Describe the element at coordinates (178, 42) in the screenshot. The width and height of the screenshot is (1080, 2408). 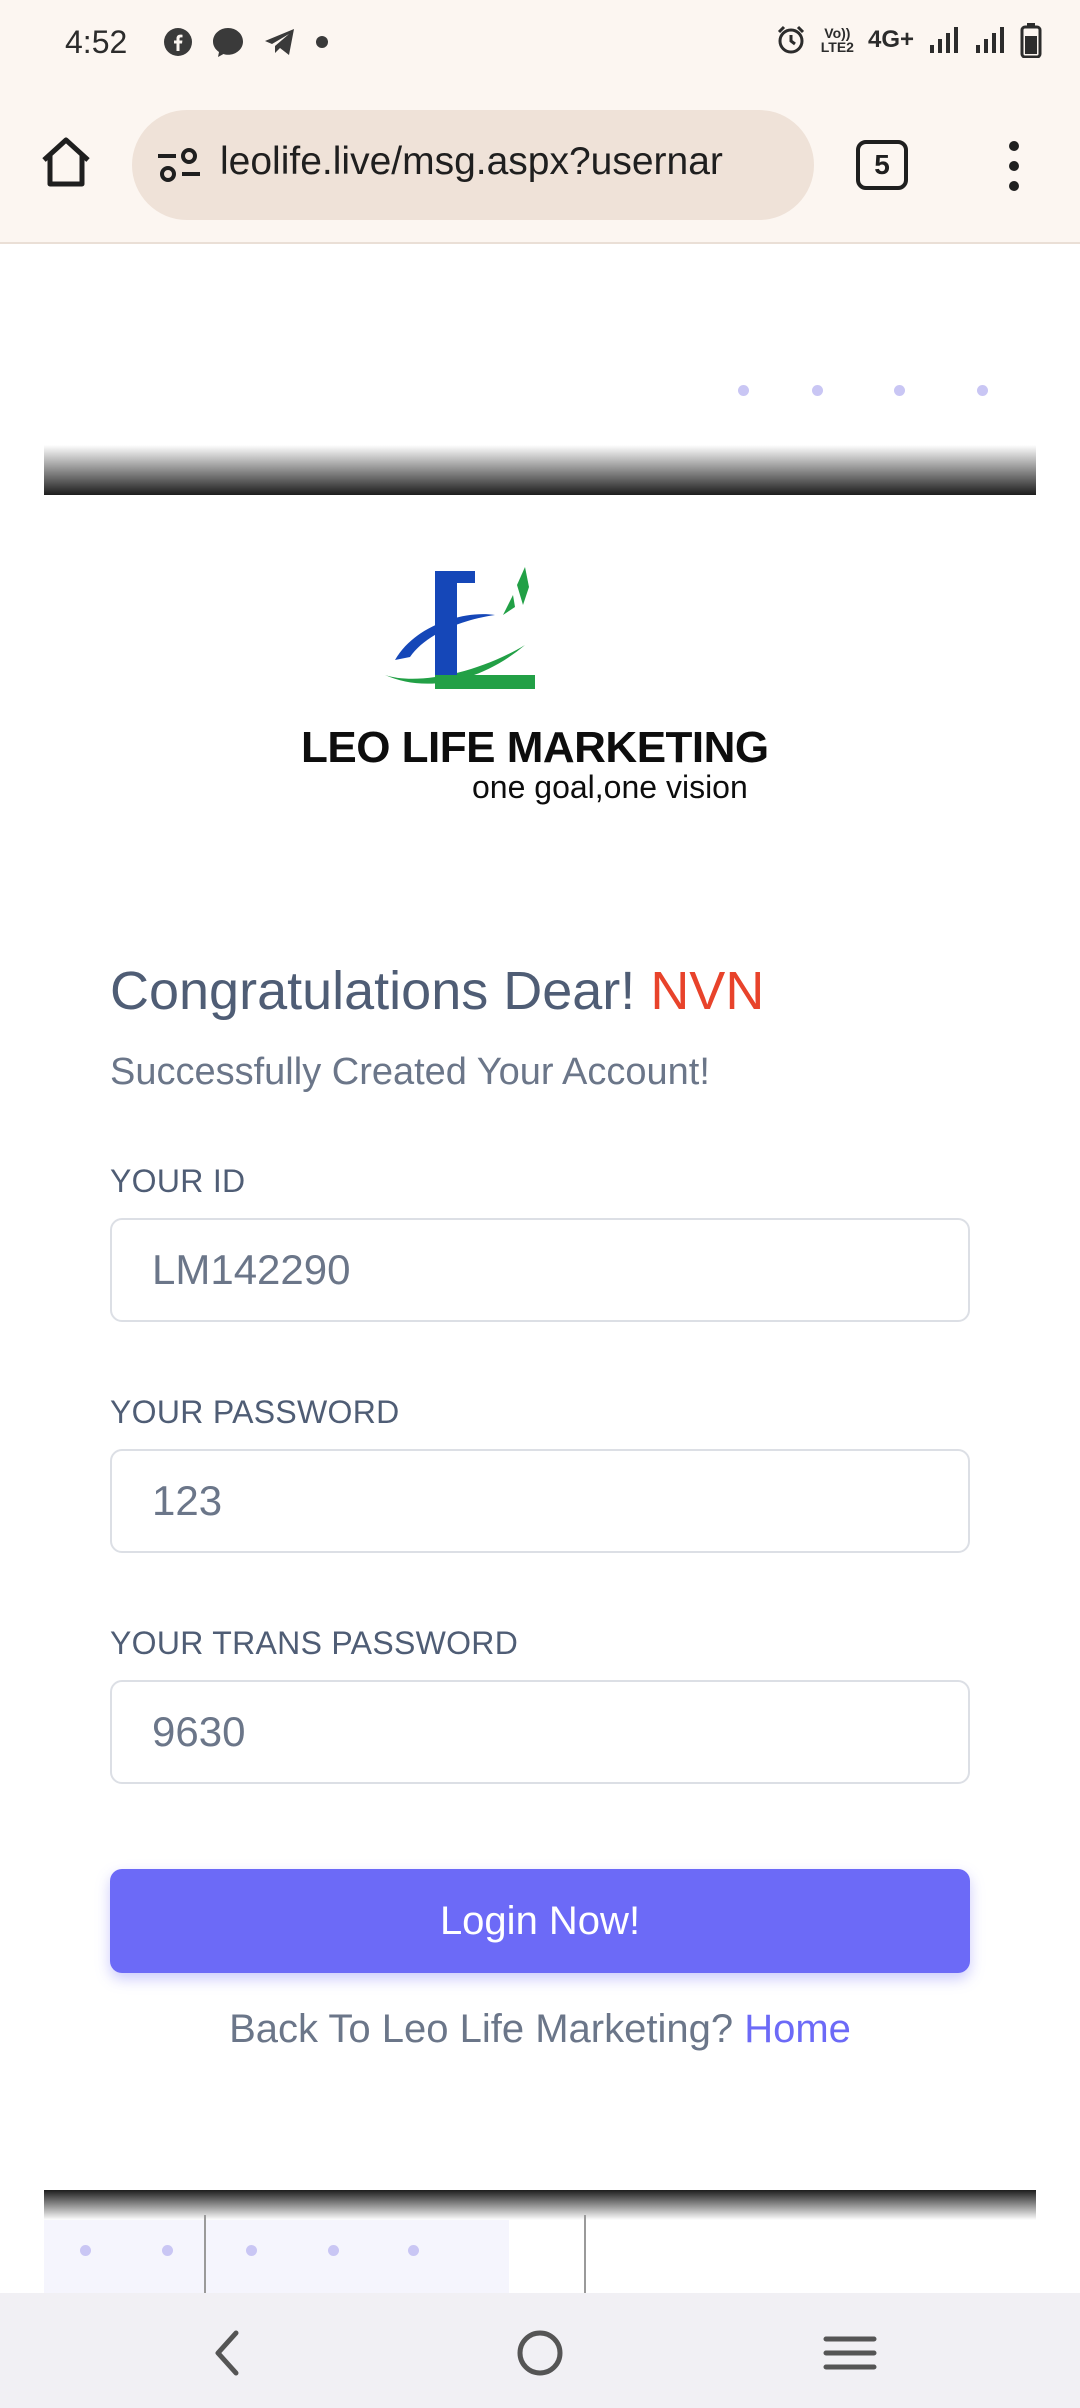
I see `facebook-icon` at that location.